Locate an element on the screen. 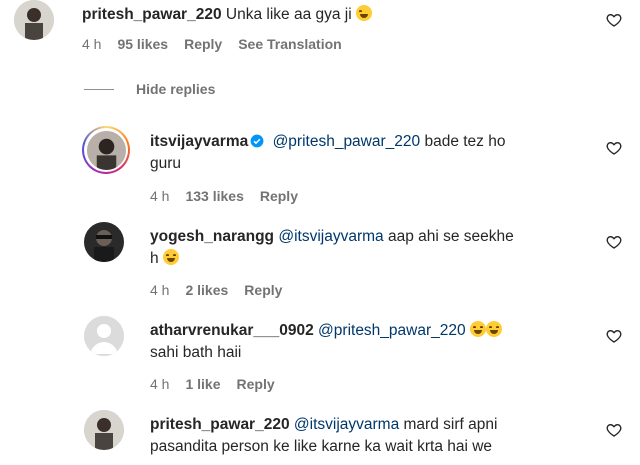  comment-body-line2: h is located at coordinates (154, 258).